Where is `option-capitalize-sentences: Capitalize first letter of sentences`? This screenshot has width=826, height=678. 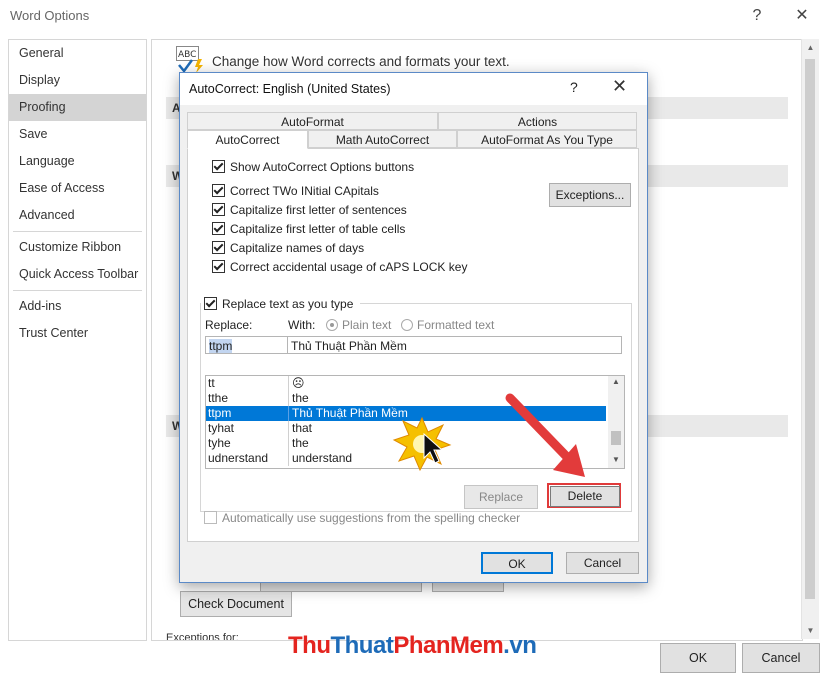
option-capitalize-sentences: Capitalize first letter of sentences is located at coordinates (309, 210).